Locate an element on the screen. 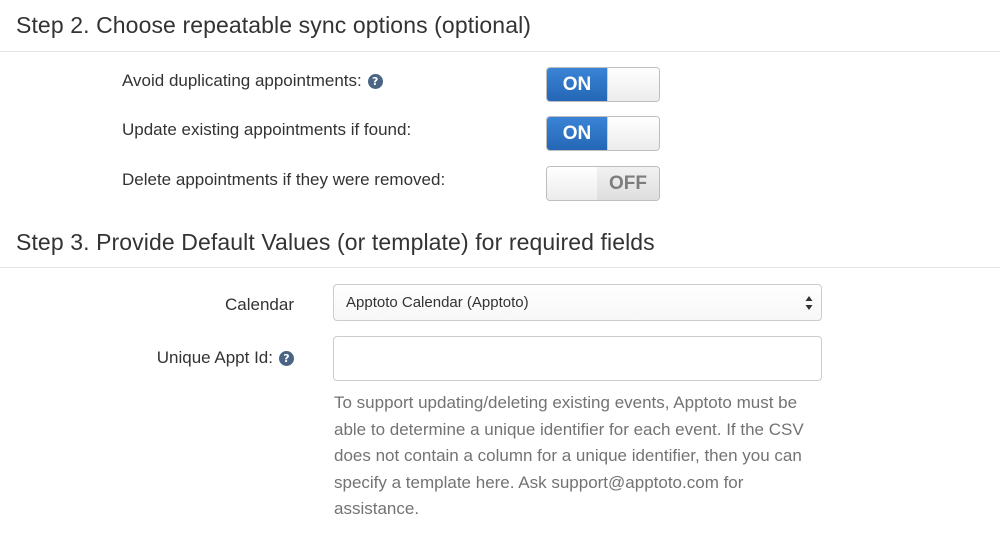 The image size is (1000, 538). calendar-label: Calendar is located at coordinates (259, 304).